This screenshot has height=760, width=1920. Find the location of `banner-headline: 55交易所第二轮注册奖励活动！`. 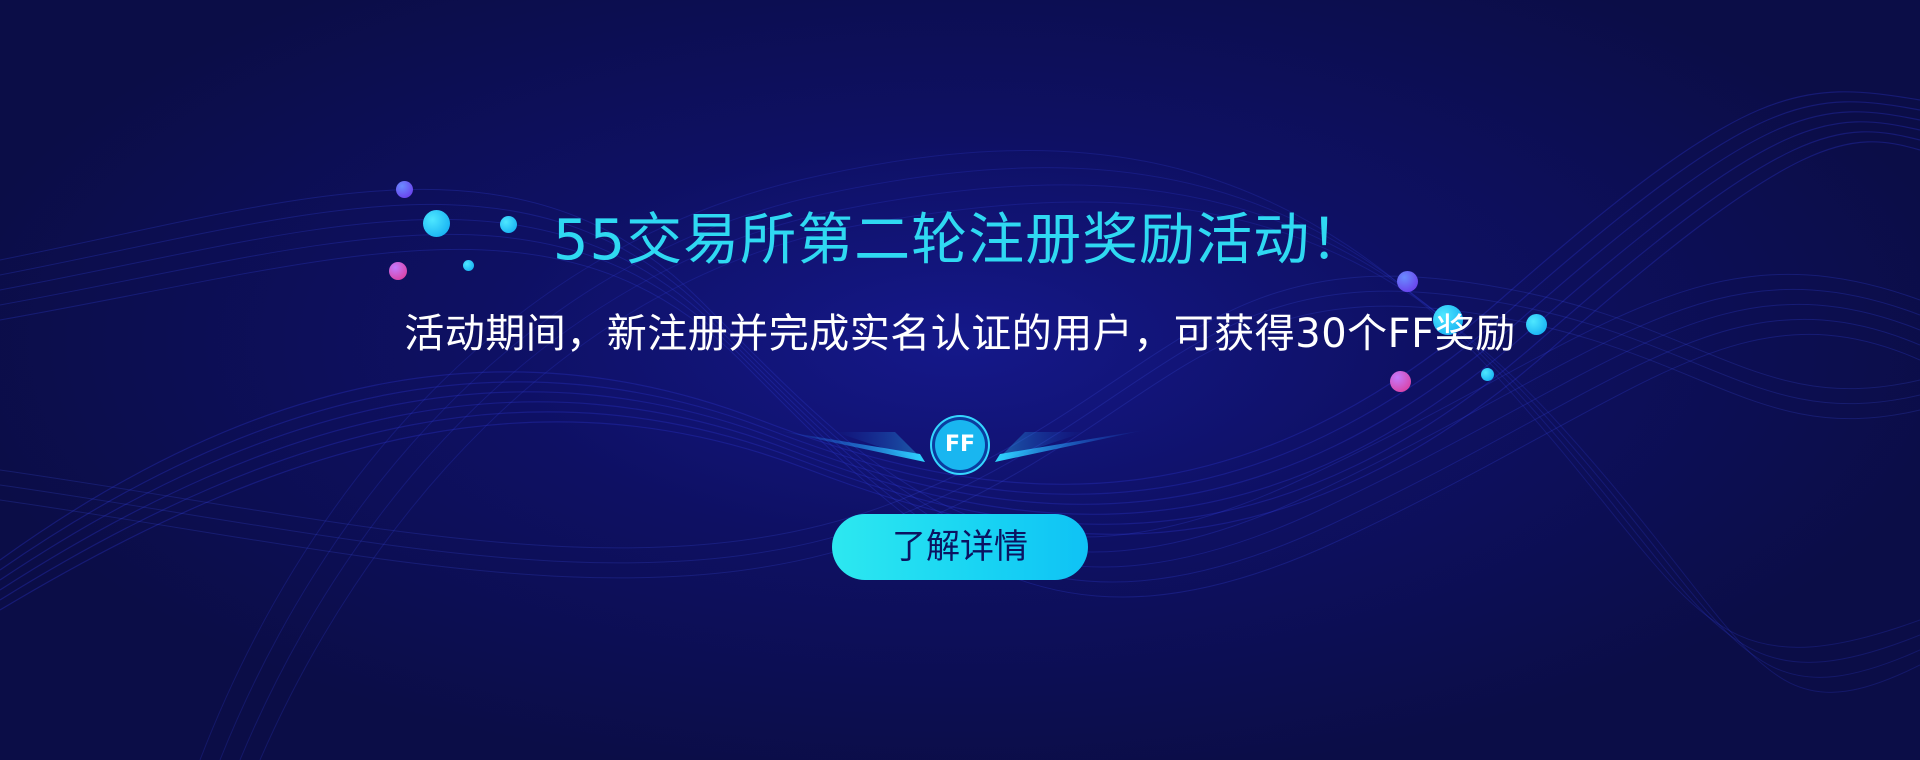

banner-headline: 55交易所第二轮注册奖励活动！ is located at coordinates (960, 240).